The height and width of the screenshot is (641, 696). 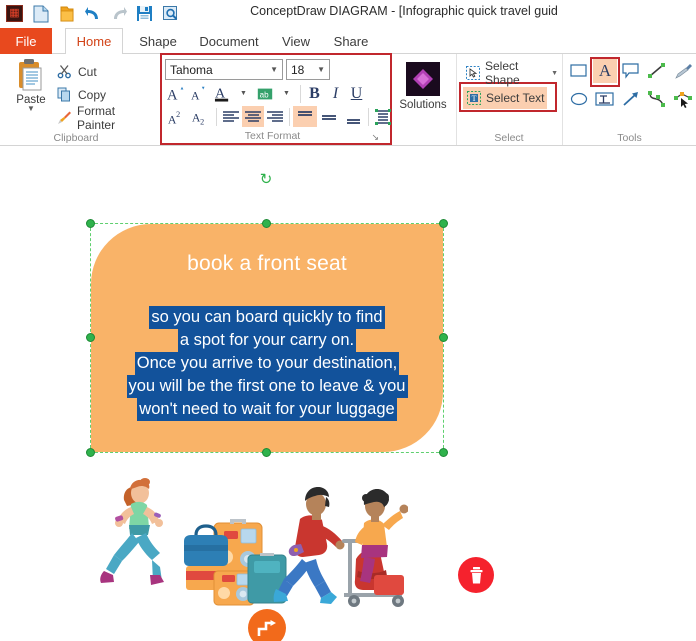 I want to click on textbox-tool-button, so click(x=605, y=99).